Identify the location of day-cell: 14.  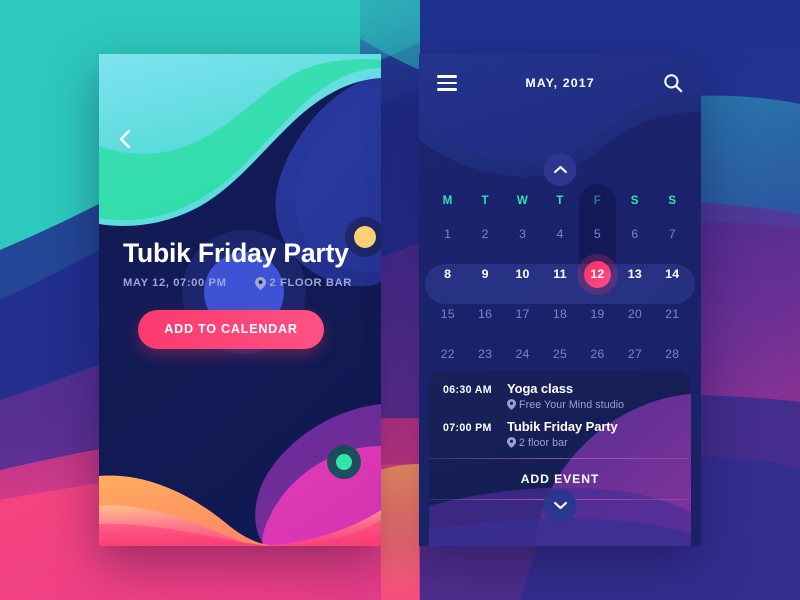
(672, 274).